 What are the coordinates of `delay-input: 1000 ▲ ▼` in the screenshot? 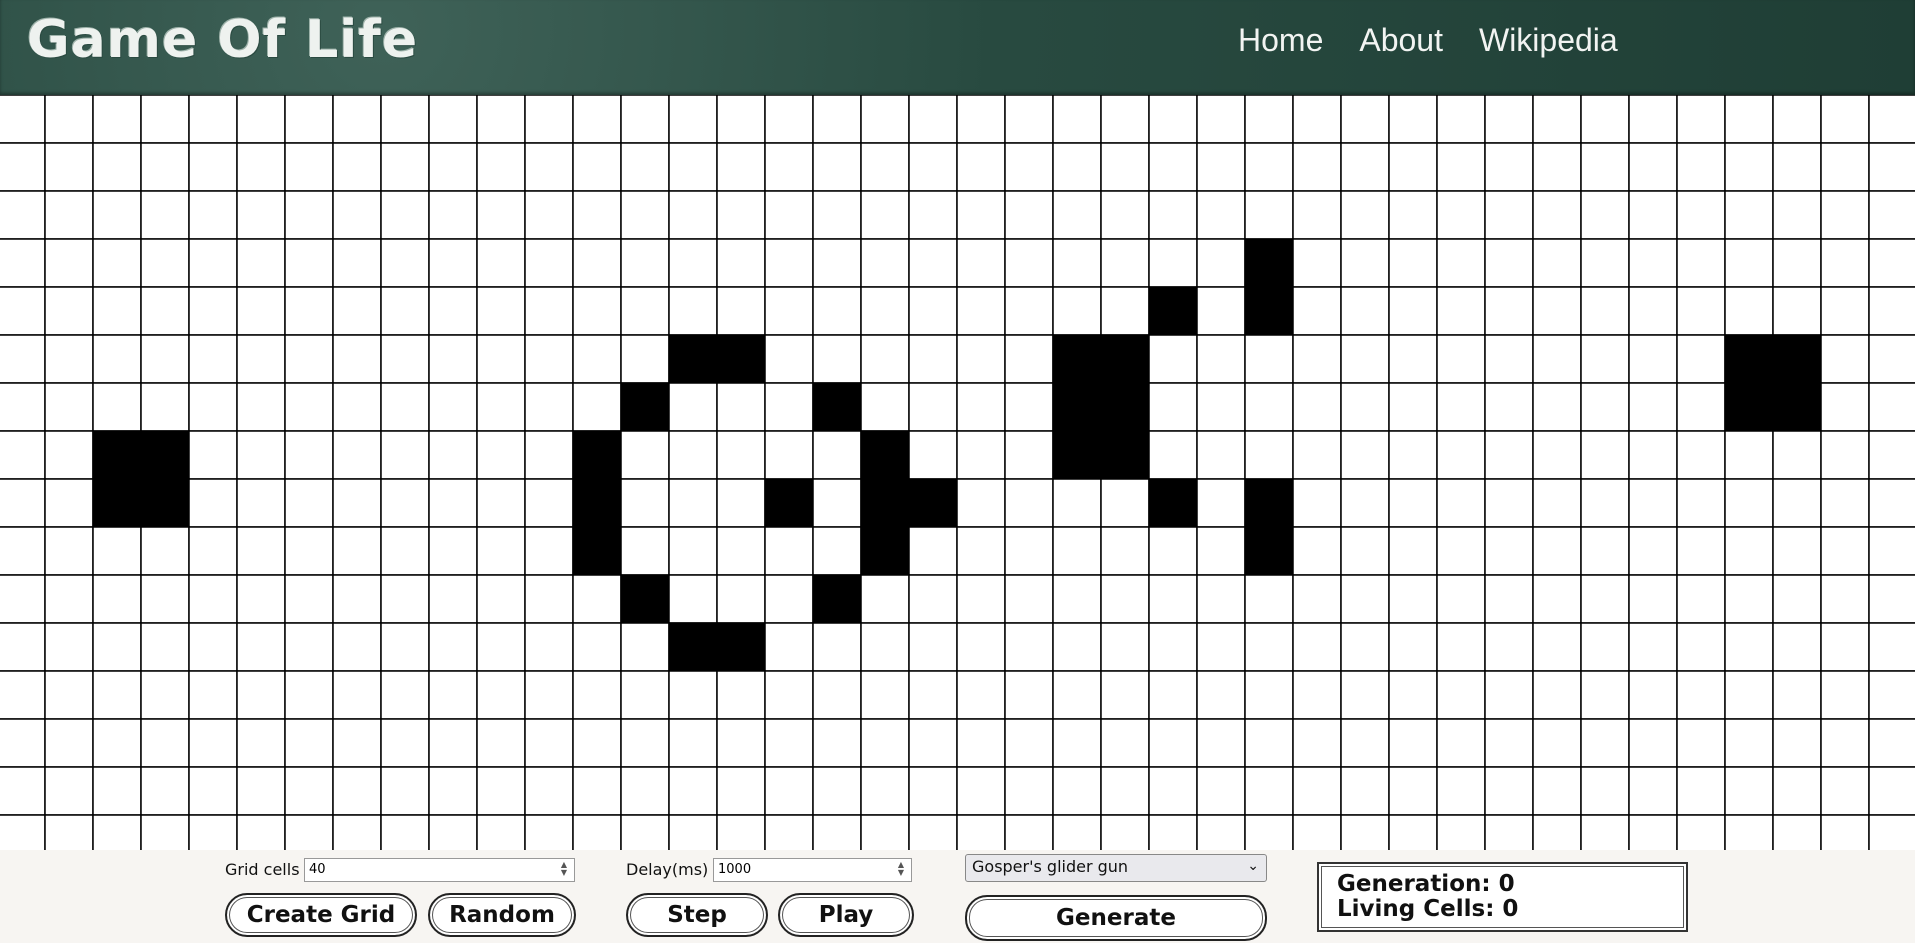 It's located at (812, 870).